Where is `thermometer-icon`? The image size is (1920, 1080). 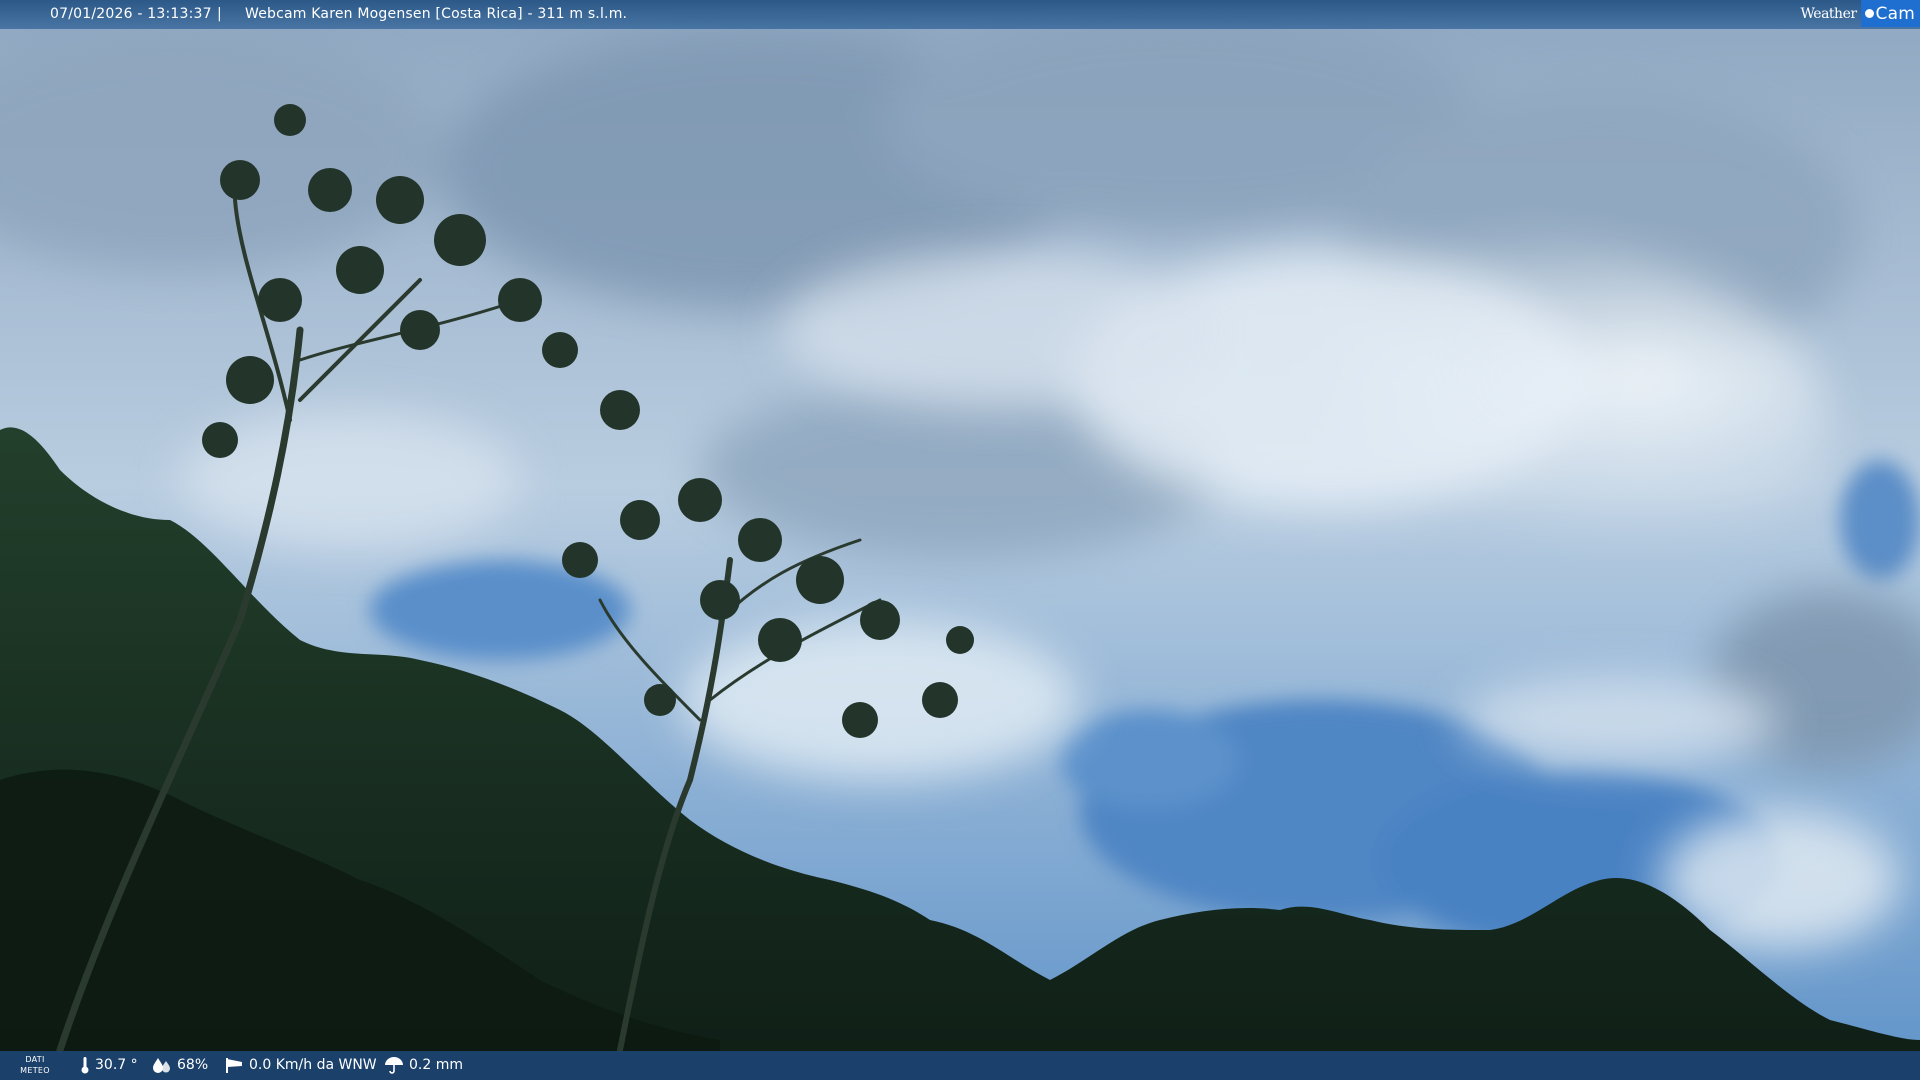
thermometer-icon is located at coordinates (85, 1065).